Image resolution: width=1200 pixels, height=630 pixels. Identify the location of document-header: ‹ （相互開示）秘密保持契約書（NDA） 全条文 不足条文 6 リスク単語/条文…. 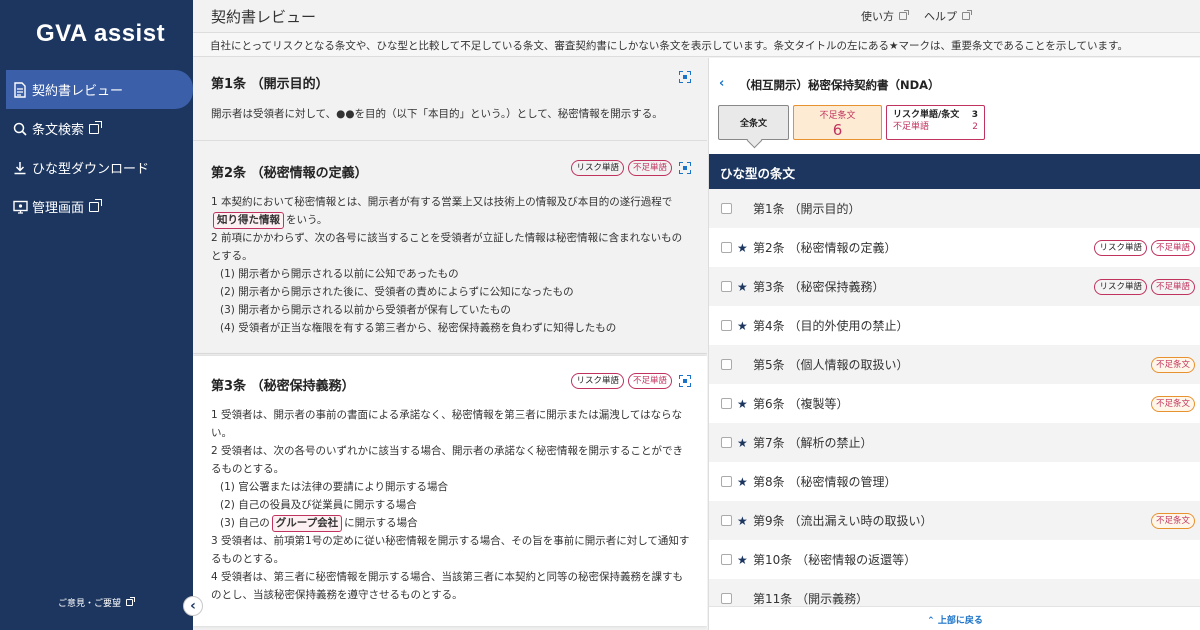
(954, 106).